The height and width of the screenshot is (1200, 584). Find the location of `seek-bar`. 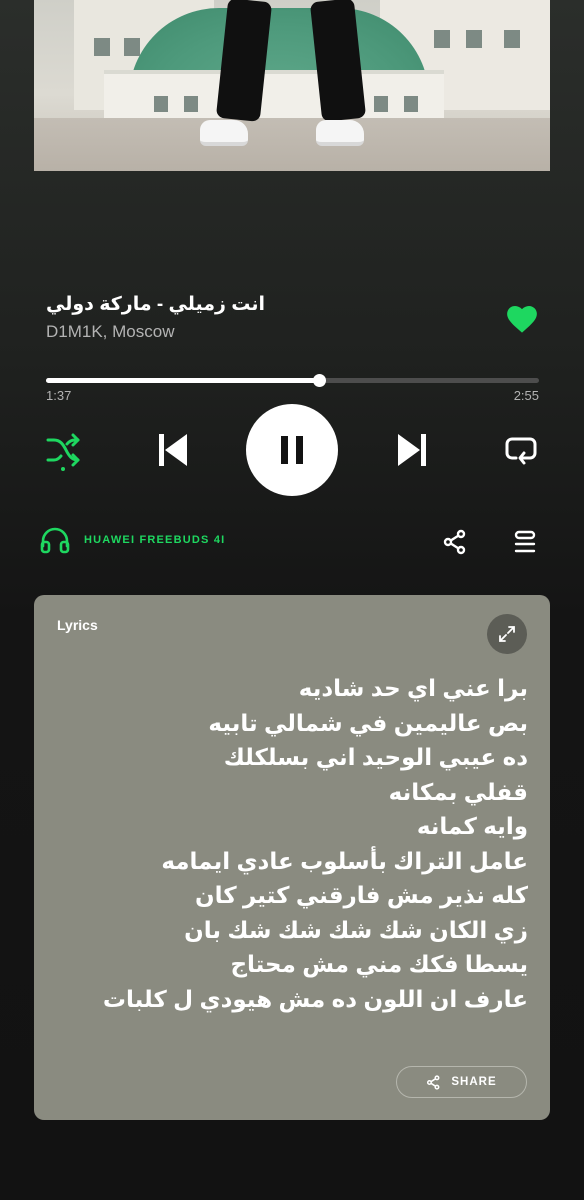

seek-bar is located at coordinates (292, 380).